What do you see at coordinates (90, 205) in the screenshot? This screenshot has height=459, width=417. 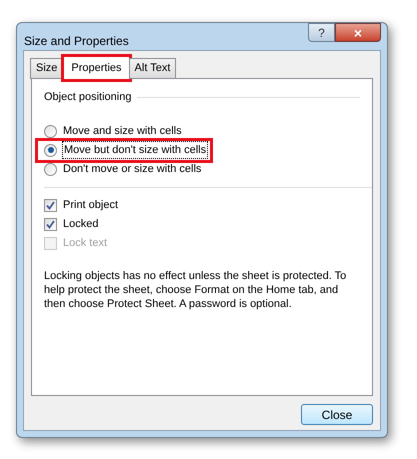 I see `checkbox-label: Print object` at bounding box center [90, 205].